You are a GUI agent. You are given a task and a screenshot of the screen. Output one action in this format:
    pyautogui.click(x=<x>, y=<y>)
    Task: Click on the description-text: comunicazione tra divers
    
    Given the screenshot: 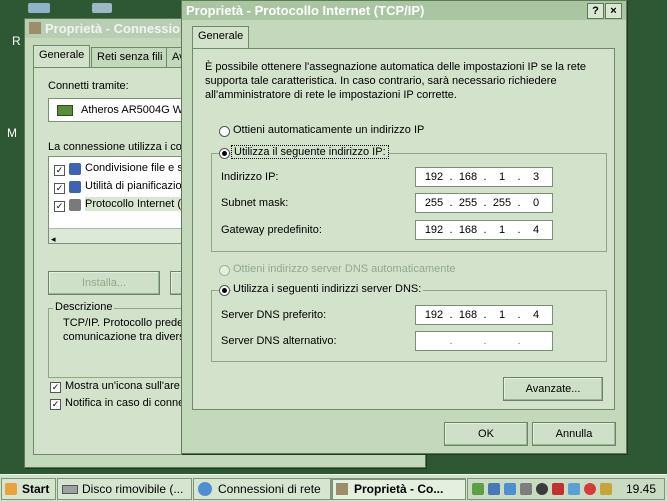 What is the action you would take?
    pyautogui.click(x=124, y=337)
    